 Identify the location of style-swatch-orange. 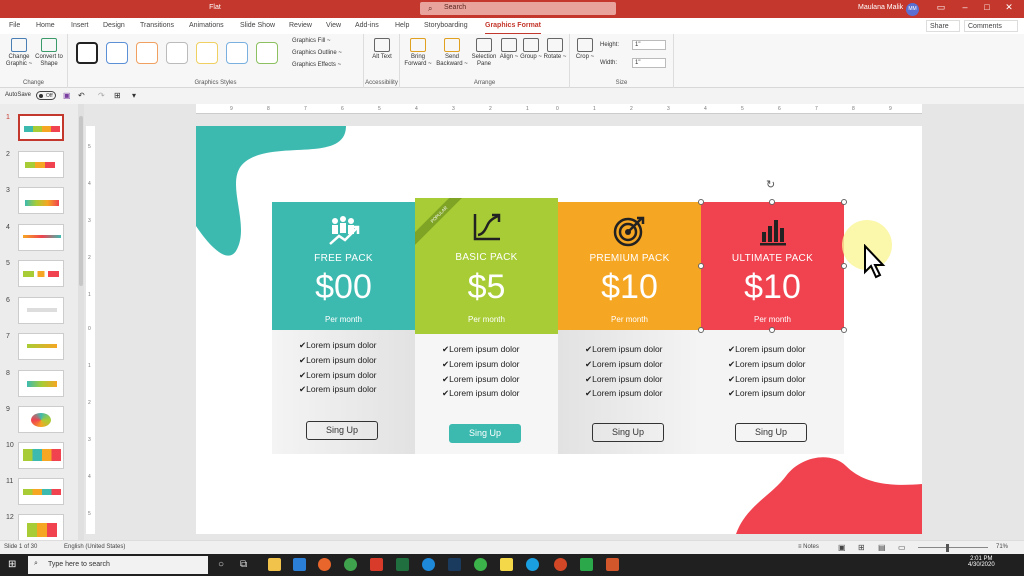
(147, 53).